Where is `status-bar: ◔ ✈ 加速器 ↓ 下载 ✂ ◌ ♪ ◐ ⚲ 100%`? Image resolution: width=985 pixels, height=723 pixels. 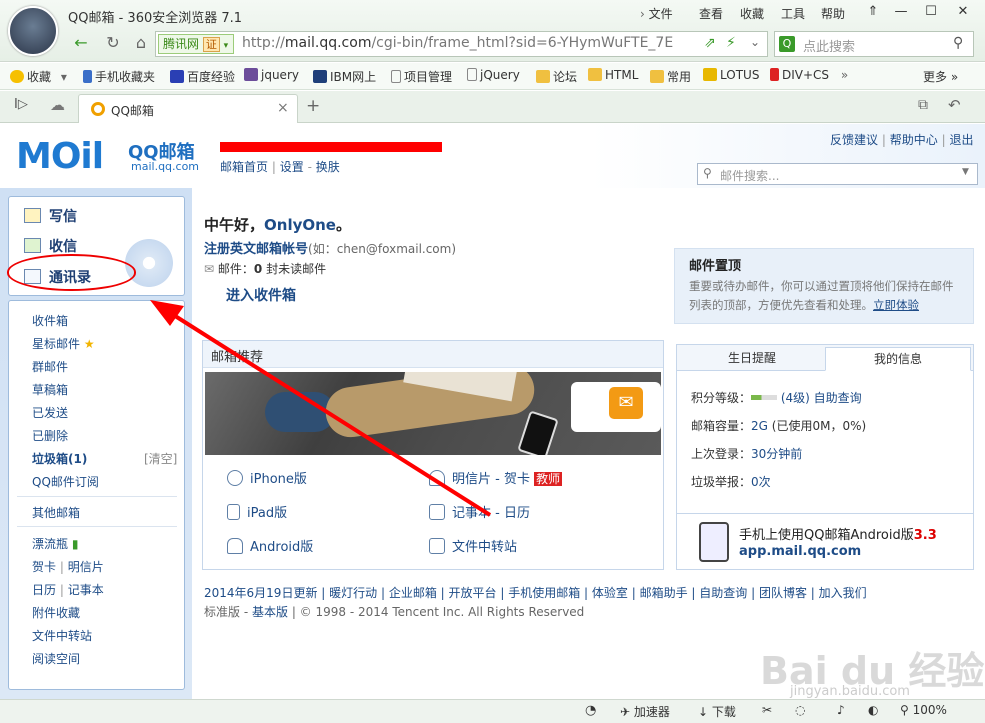
status-bar: ◔ ✈ 加速器 ↓ 下载 ✂ ◌ ♪ ◐ ⚲ 100% is located at coordinates (492, 711).